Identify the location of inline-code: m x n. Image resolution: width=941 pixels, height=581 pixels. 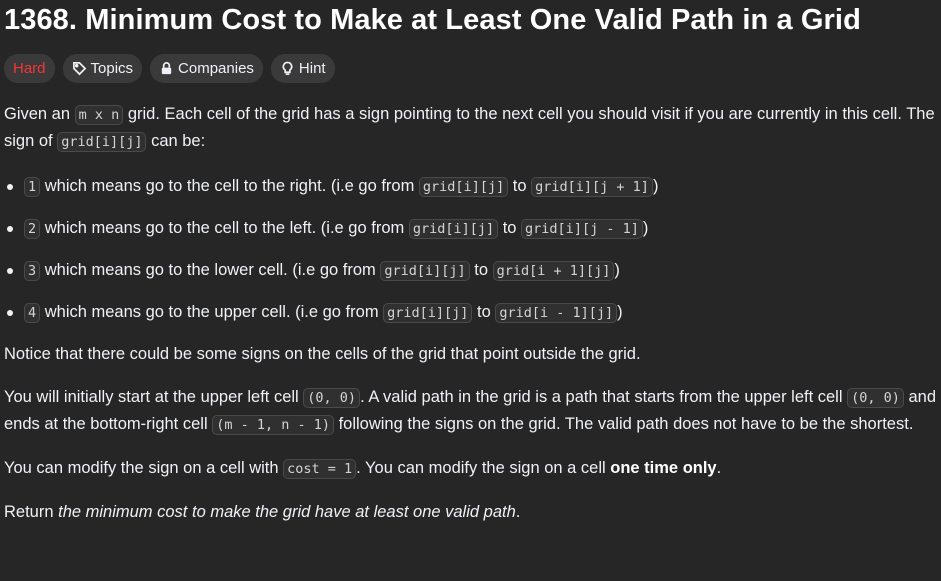
(99, 115).